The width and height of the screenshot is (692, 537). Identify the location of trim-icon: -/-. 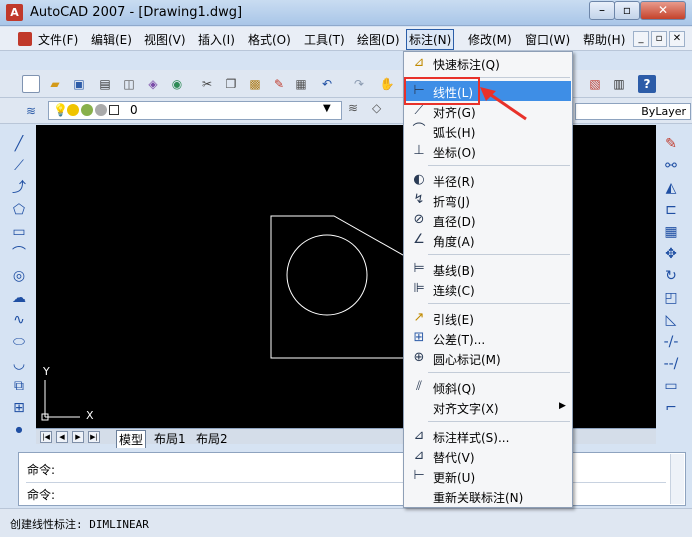
(671, 342).